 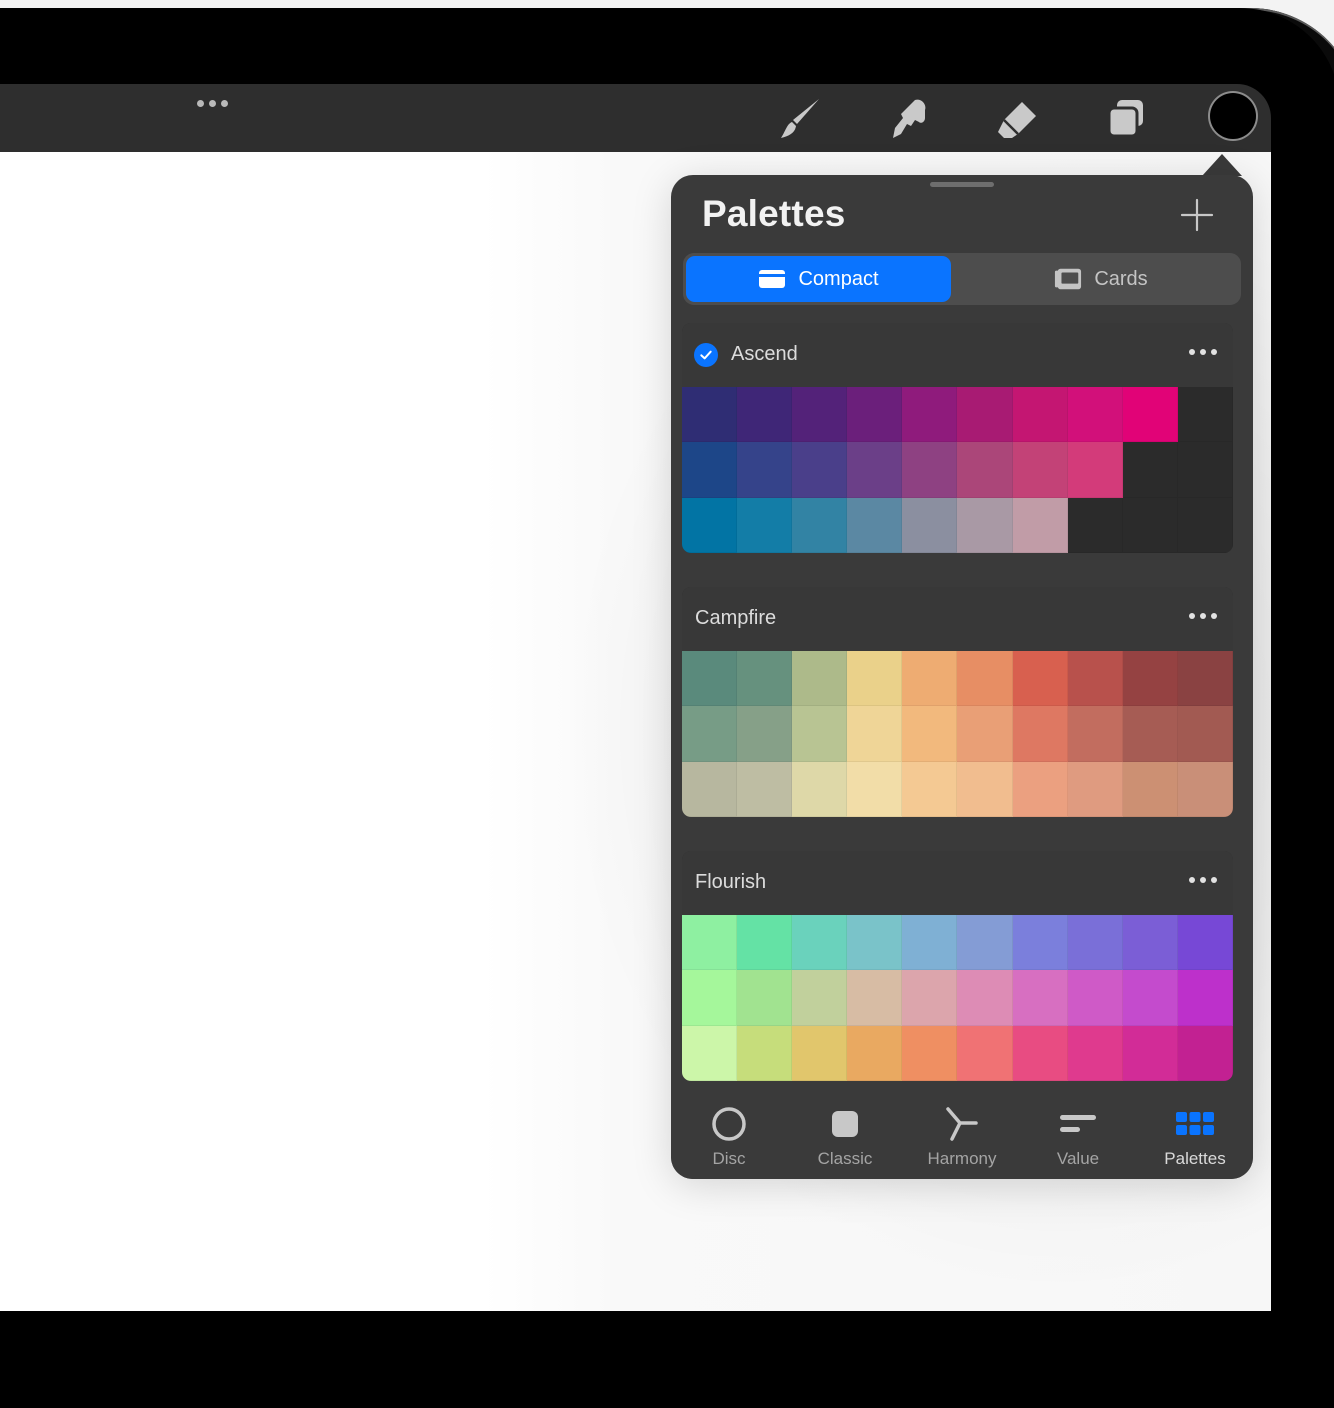 I want to click on palette-card-flourish: Flourish, so click(x=957, y=966).